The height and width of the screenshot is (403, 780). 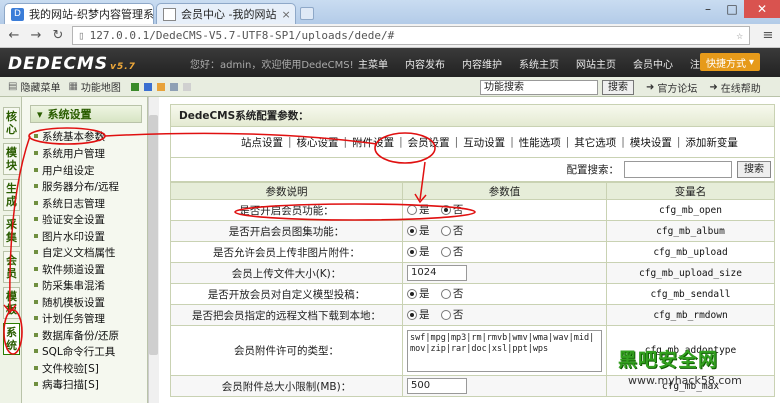 I want to click on tab-module-settings: 模块设置, so click(x=651, y=142).